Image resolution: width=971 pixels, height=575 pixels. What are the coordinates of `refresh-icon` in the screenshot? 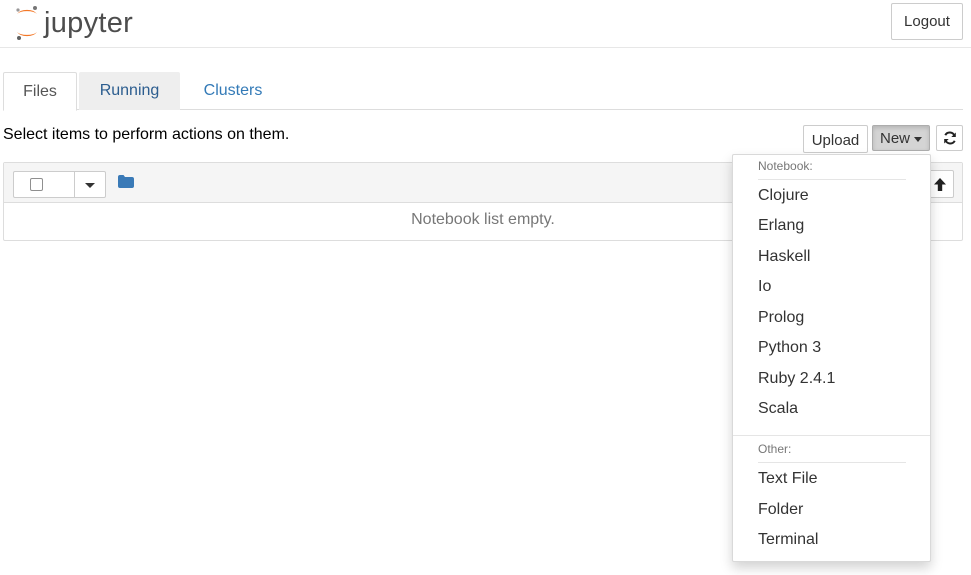 It's located at (949, 138).